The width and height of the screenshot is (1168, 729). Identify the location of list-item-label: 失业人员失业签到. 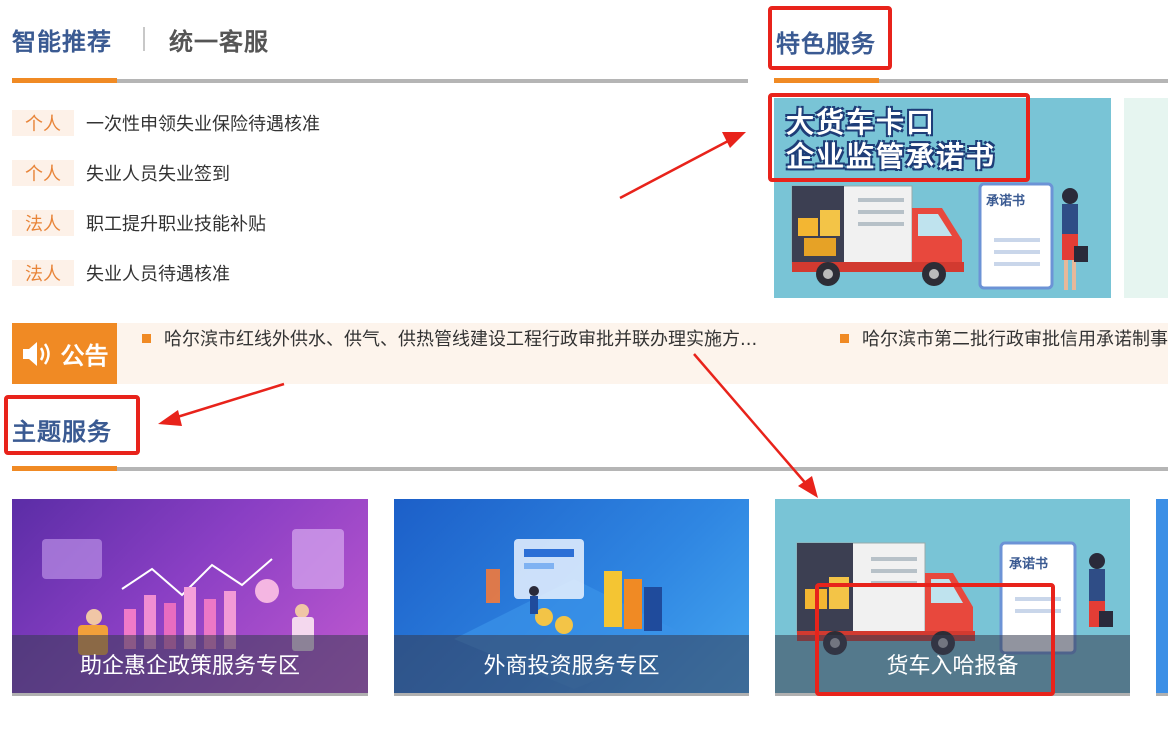
(158, 173).